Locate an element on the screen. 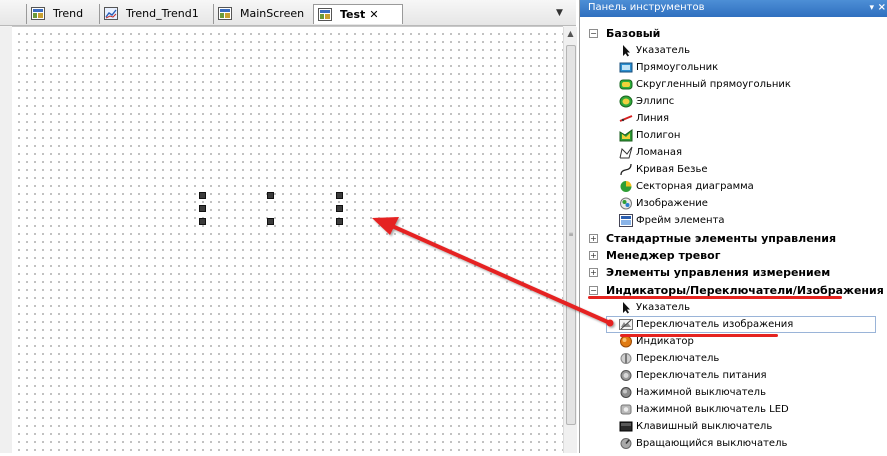 The width and height of the screenshot is (887, 456). scroll-up-icon: ▲ is located at coordinates (570, 34).